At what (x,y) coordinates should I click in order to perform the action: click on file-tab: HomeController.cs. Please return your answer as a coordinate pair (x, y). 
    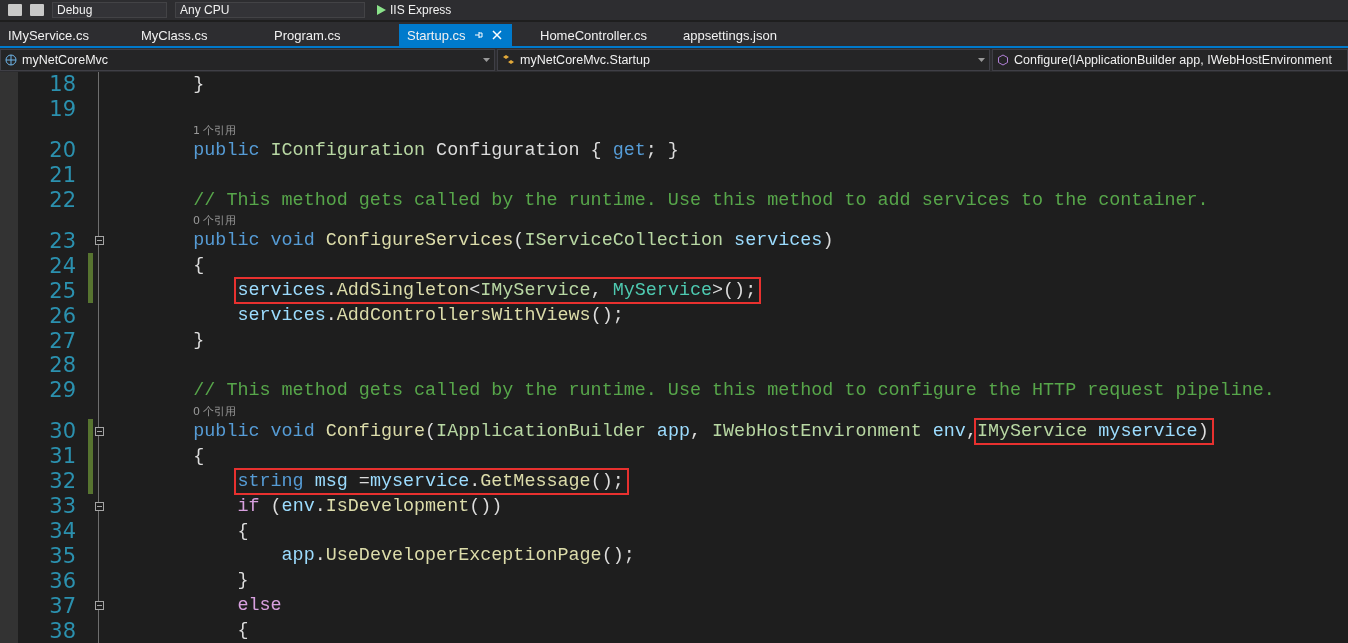
    Looking at the image, I should click on (593, 35).